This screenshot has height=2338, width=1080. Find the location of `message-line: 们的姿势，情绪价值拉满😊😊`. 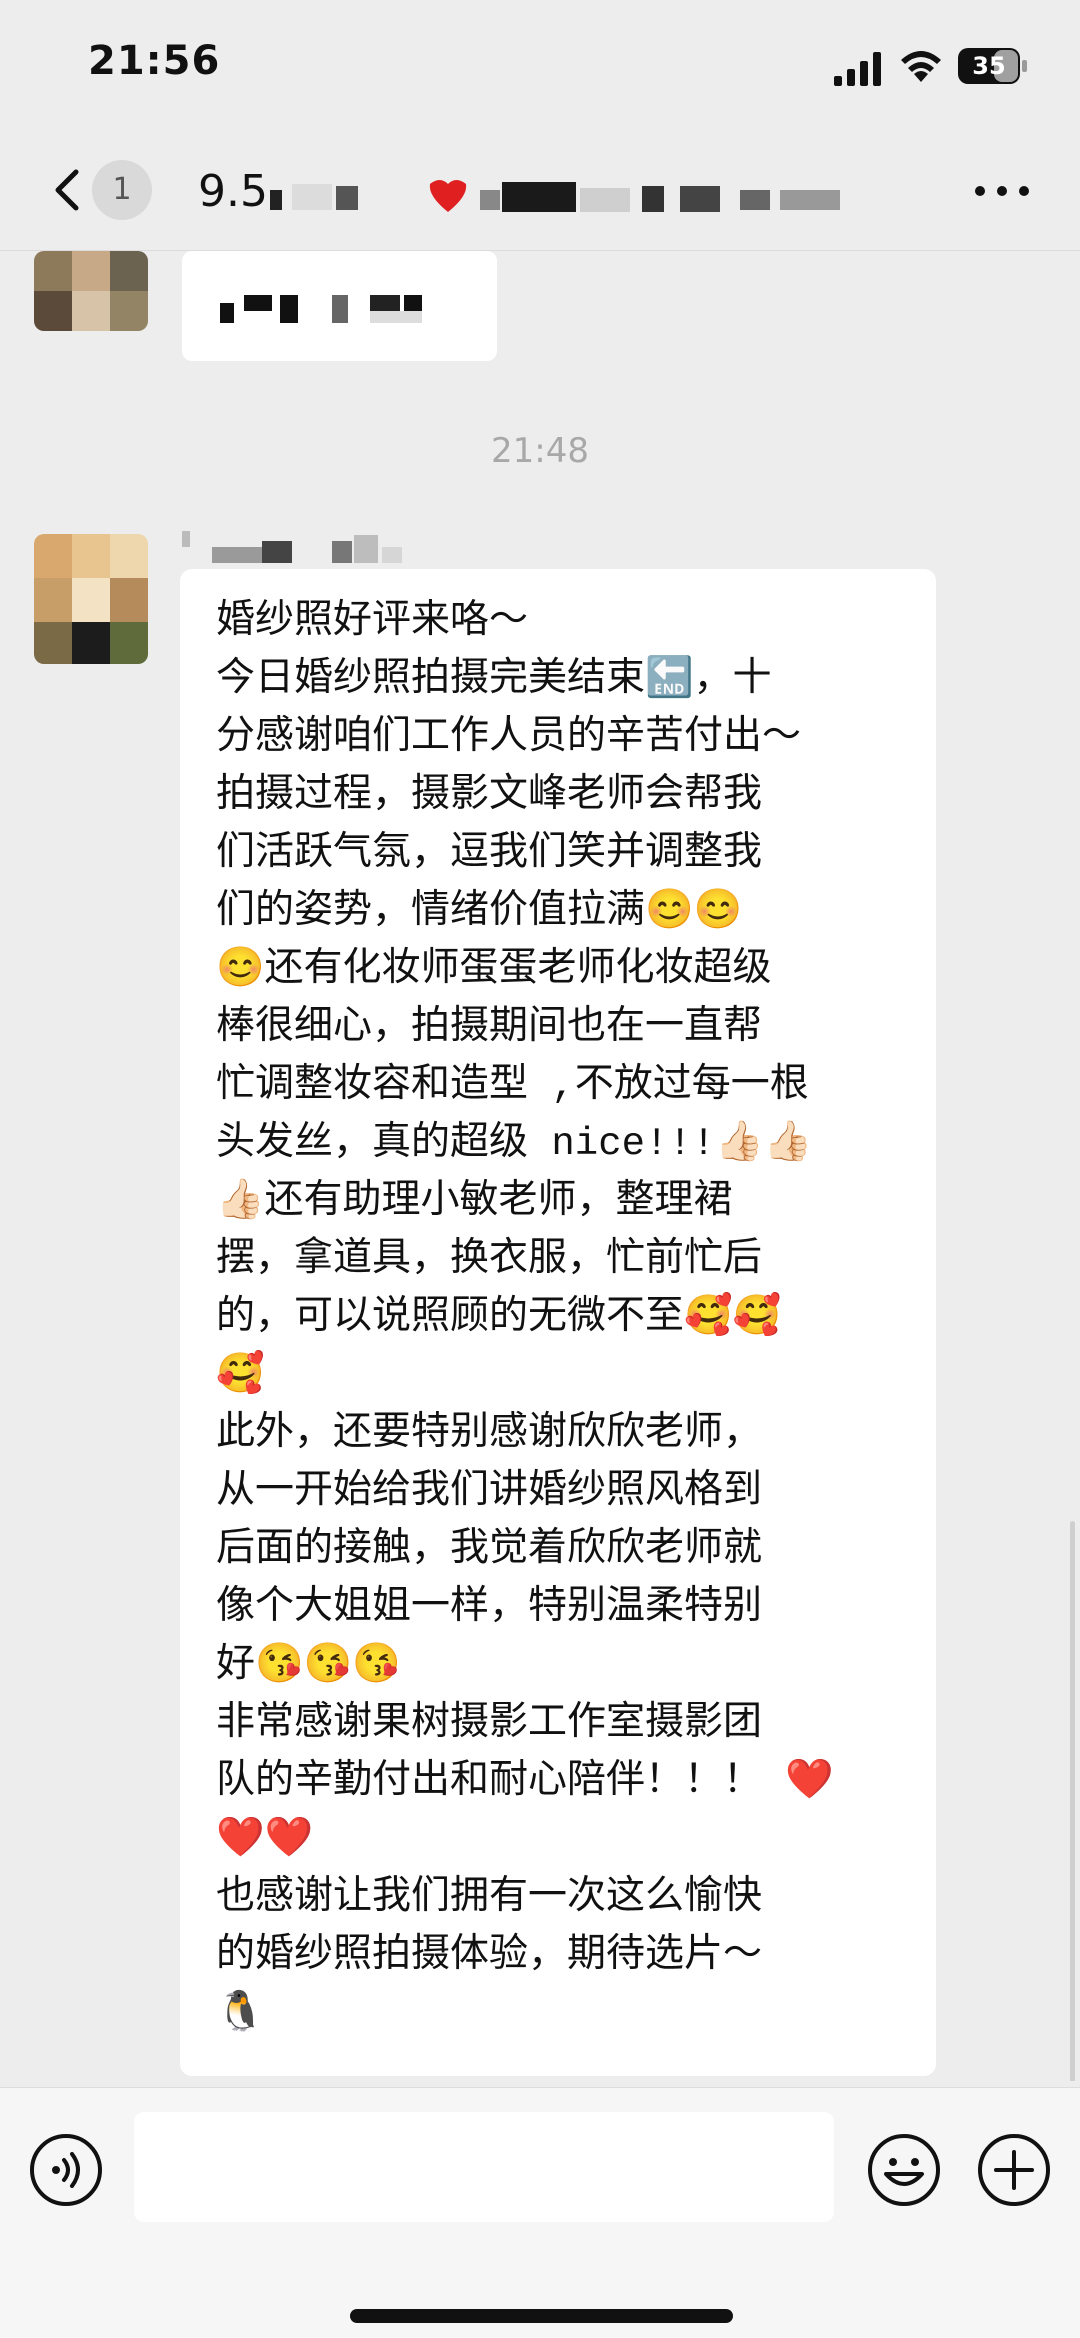

message-line: 们的姿势，情绪价值拉满😊😊 is located at coordinates (479, 912).